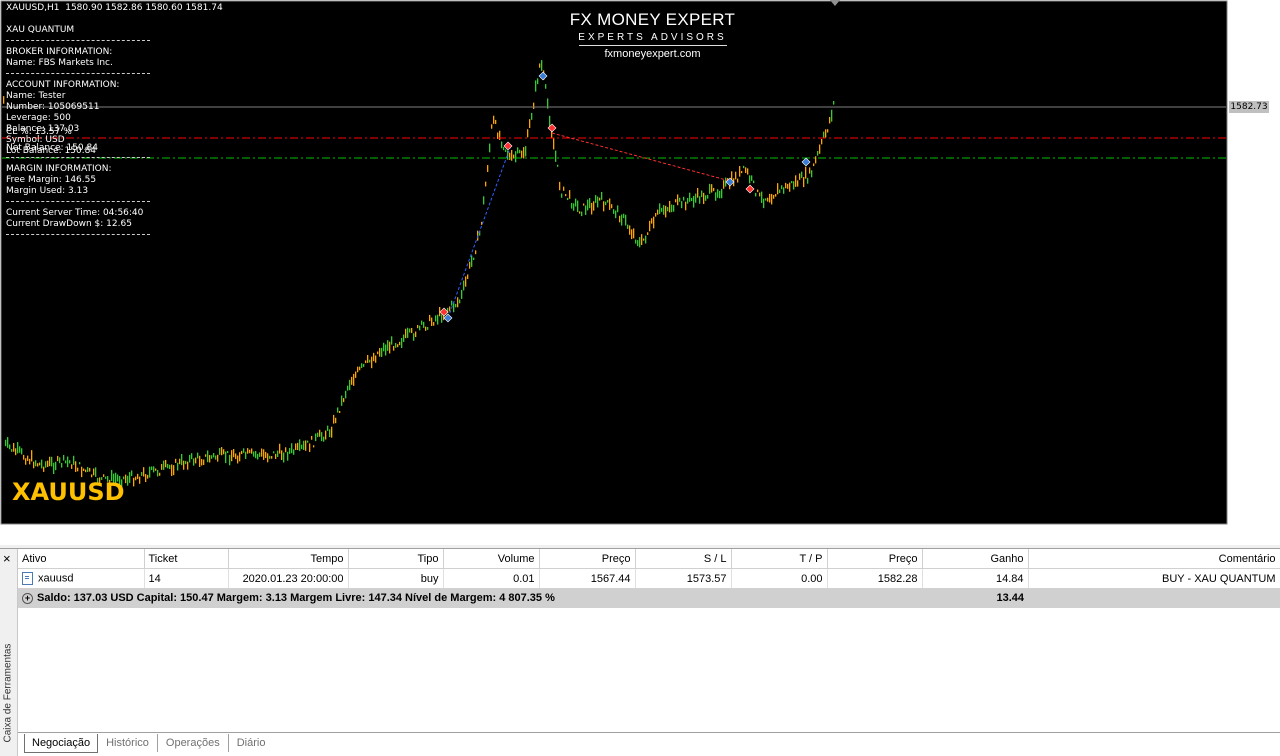 The width and height of the screenshot is (1280, 756). What do you see at coordinates (27, 598) in the screenshot?
I see `plus-circle-icon: +` at bounding box center [27, 598].